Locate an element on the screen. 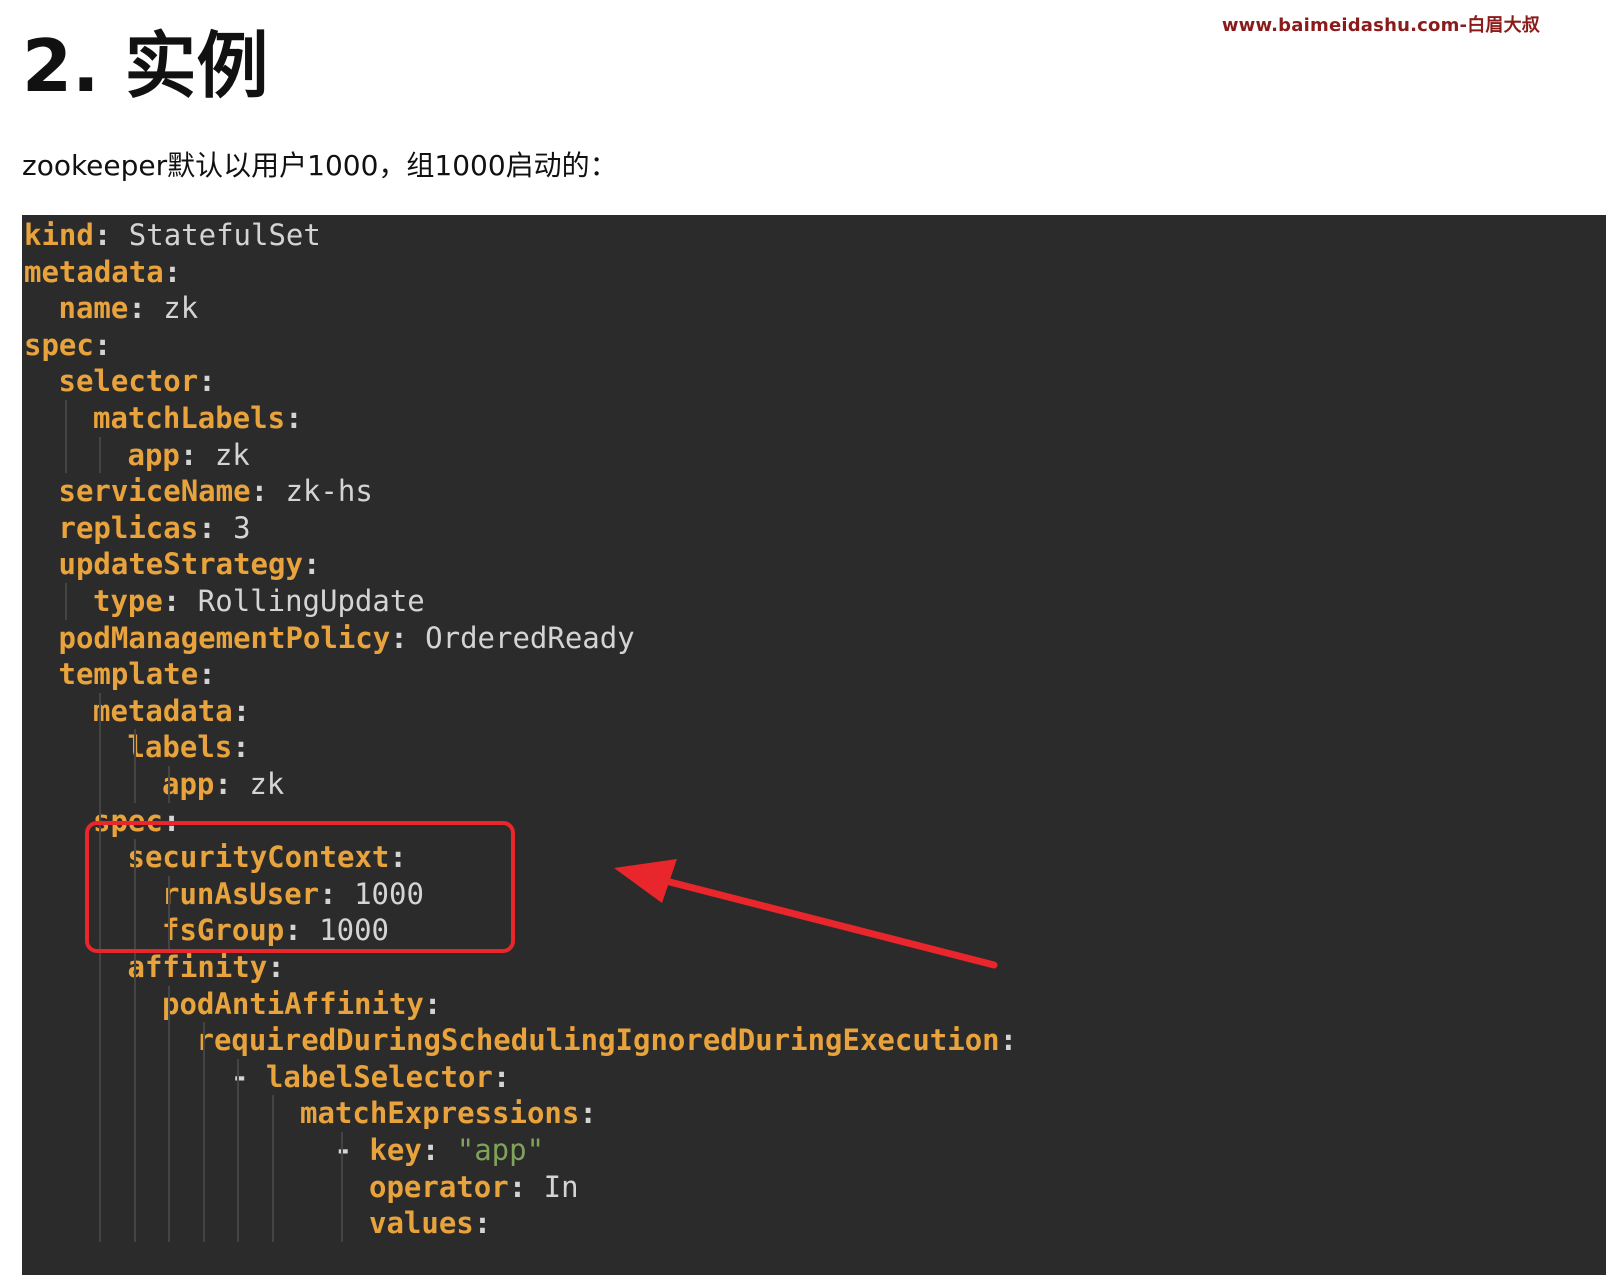  intro-text: zookeeper默认以用户1000，组1000启动的： is located at coordinates (320, 165).